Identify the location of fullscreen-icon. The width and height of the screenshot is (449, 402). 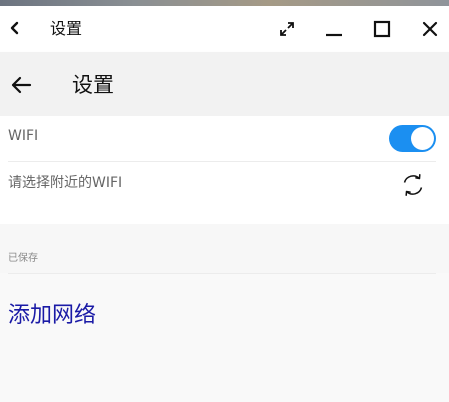
(287, 29).